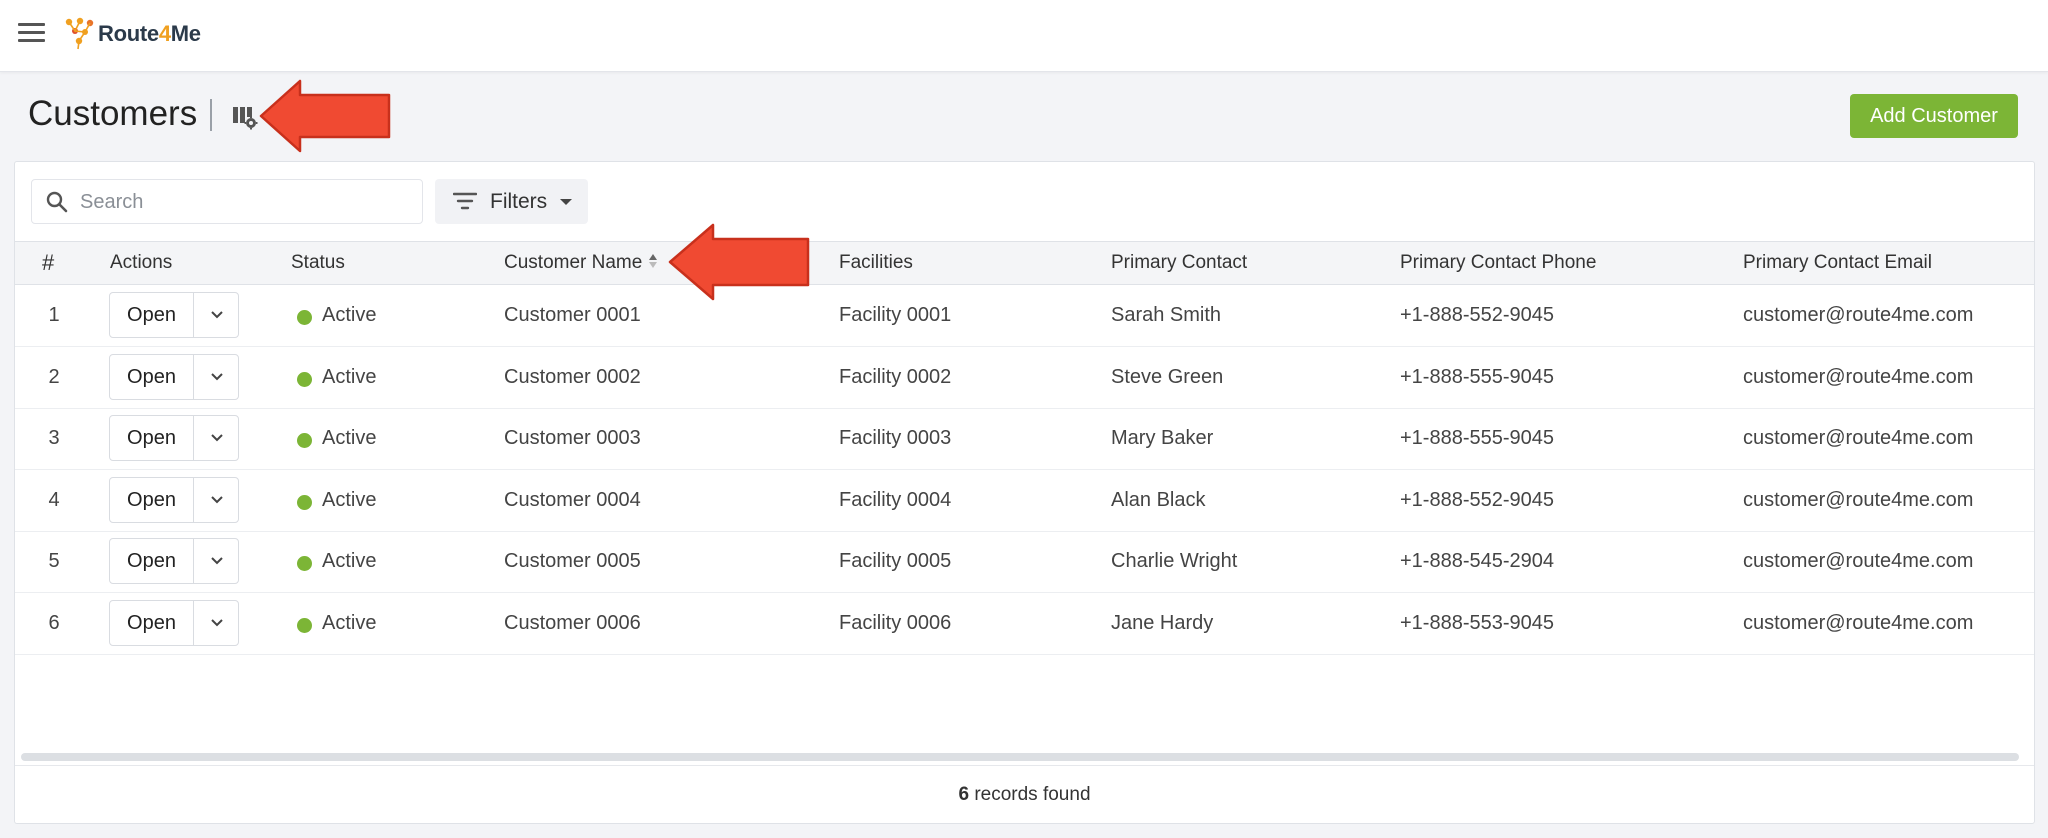  Describe the element at coordinates (54, 377) in the screenshot. I see `row-number: 2` at that location.